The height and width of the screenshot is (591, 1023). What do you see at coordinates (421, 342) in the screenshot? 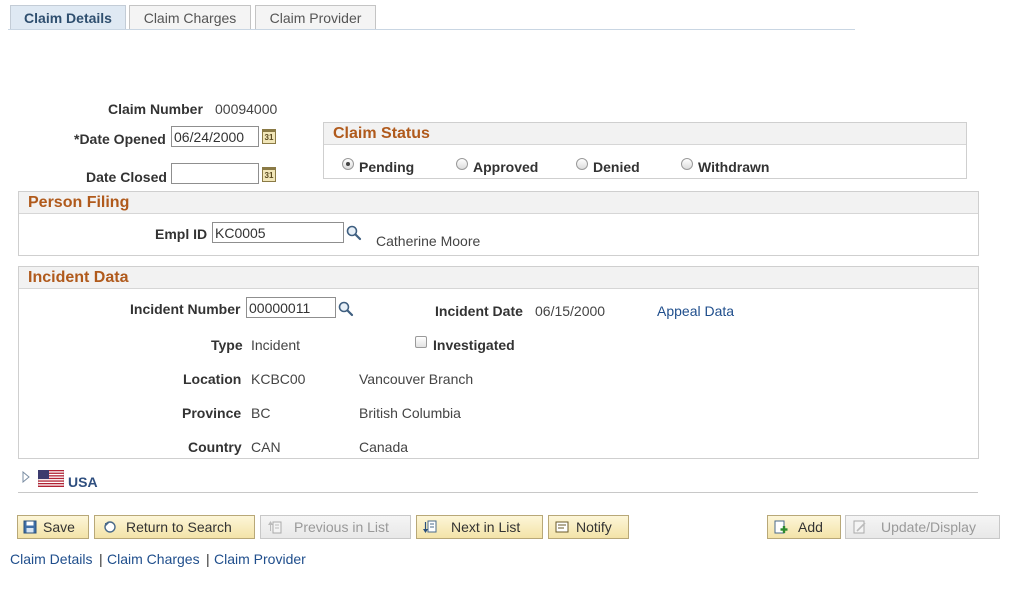
I see `investigated-checkbox` at bounding box center [421, 342].